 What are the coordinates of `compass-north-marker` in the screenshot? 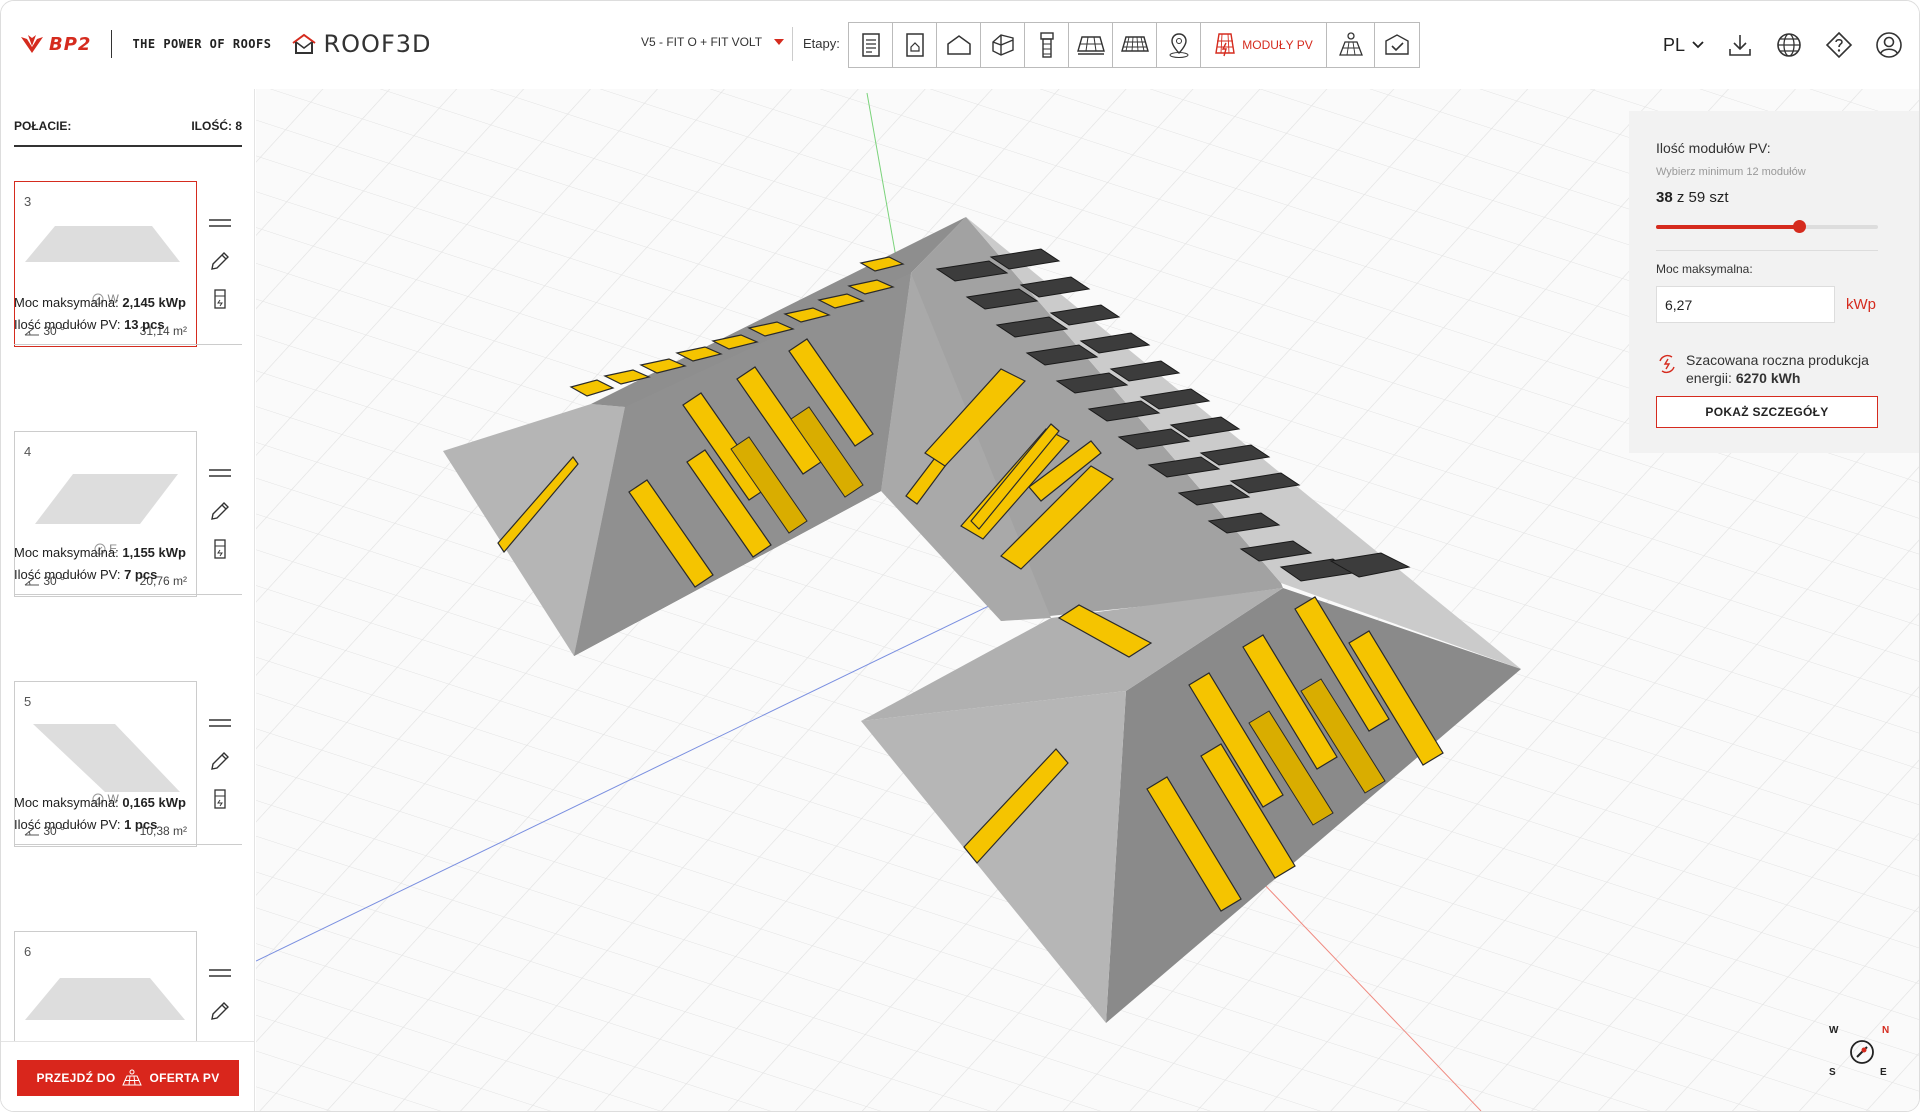 It's located at (1864, 1050).